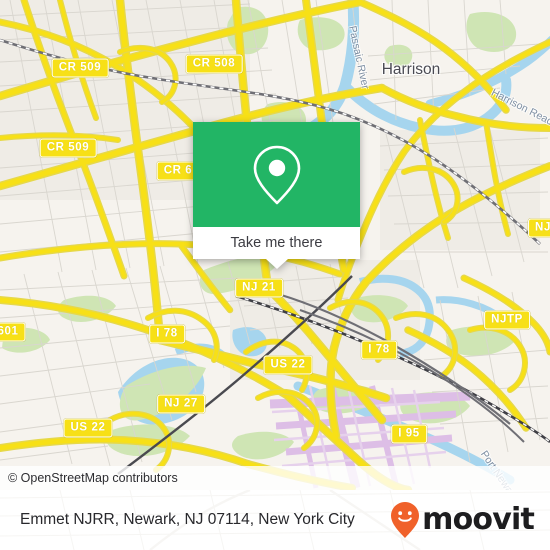 The width and height of the screenshot is (550, 550). I want to click on road-shield: NJ 27, so click(181, 404).